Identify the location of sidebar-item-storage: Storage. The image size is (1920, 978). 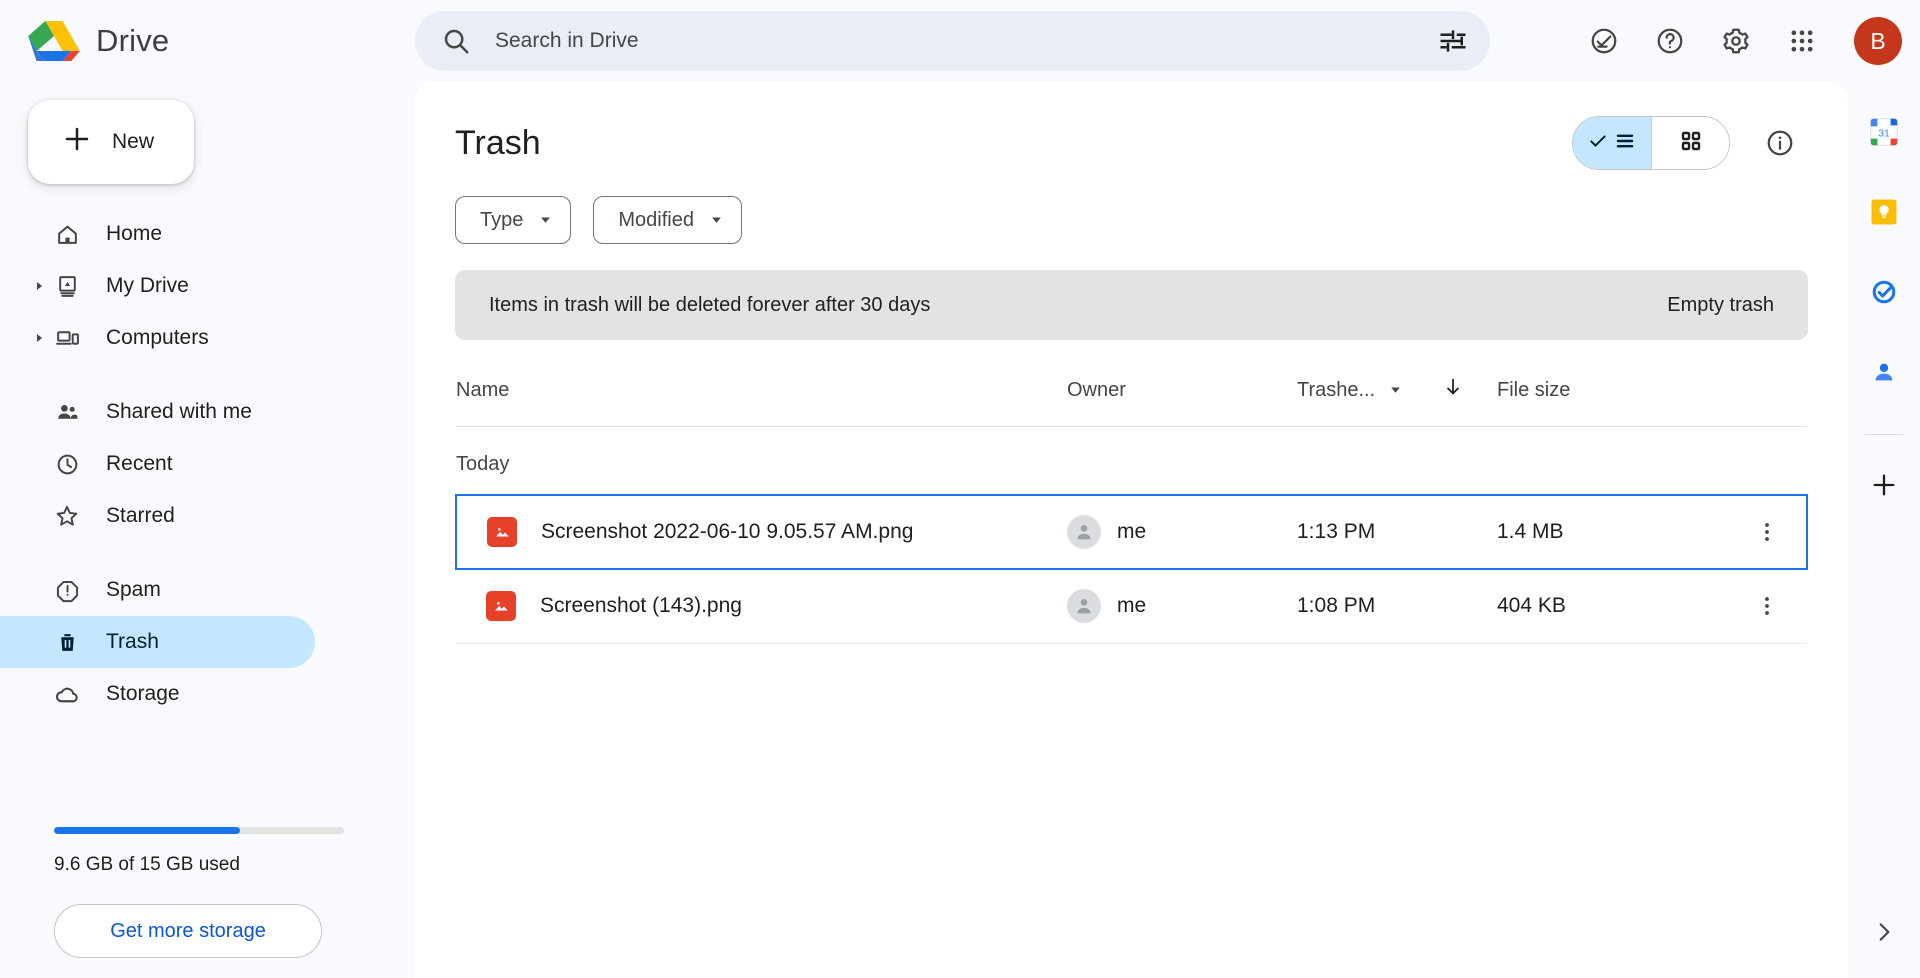
(157, 694).